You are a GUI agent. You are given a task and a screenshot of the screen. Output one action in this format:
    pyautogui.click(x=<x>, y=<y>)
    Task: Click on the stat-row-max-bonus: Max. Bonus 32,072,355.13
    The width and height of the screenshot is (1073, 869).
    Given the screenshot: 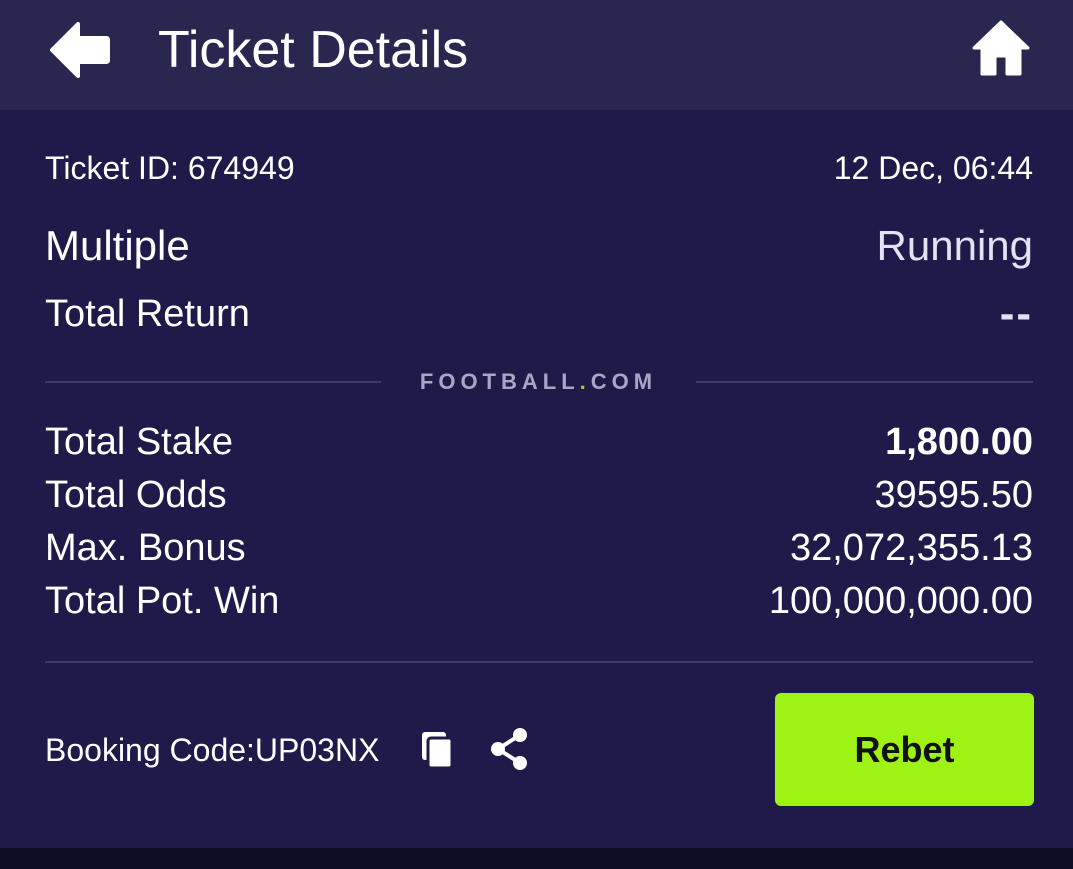 What is the action you would take?
    pyautogui.click(x=539, y=548)
    